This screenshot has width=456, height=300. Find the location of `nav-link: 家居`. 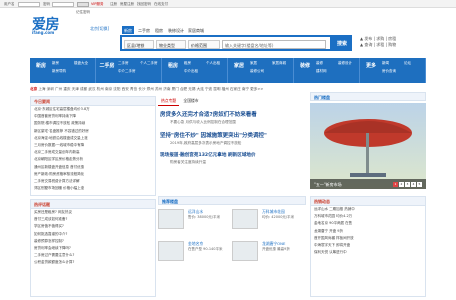

nav-link: 家居 is located at coordinates (253, 63).